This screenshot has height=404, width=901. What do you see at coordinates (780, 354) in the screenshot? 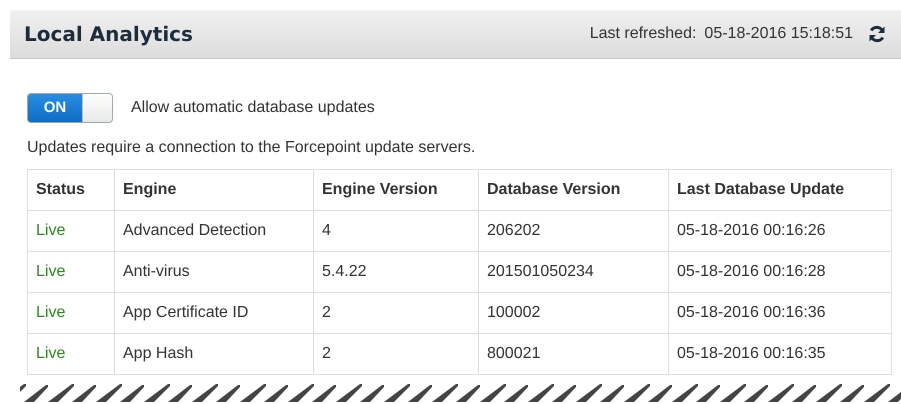
I see `table-cell: 05-18-2016 00:16:35` at bounding box center [780, 354].